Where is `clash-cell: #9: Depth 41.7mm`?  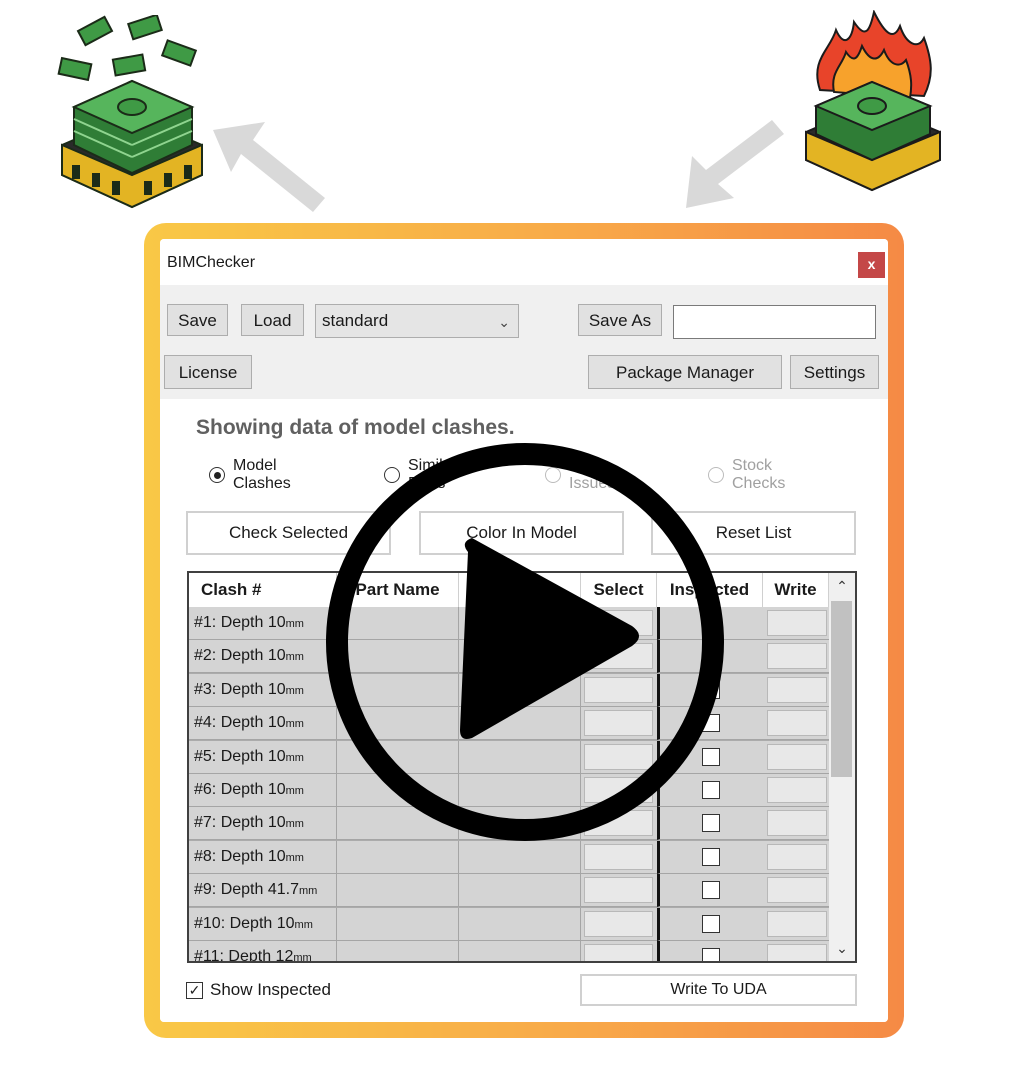 clash-cell: #9: Depth 41.7mm is located at coordinates (263, 891).